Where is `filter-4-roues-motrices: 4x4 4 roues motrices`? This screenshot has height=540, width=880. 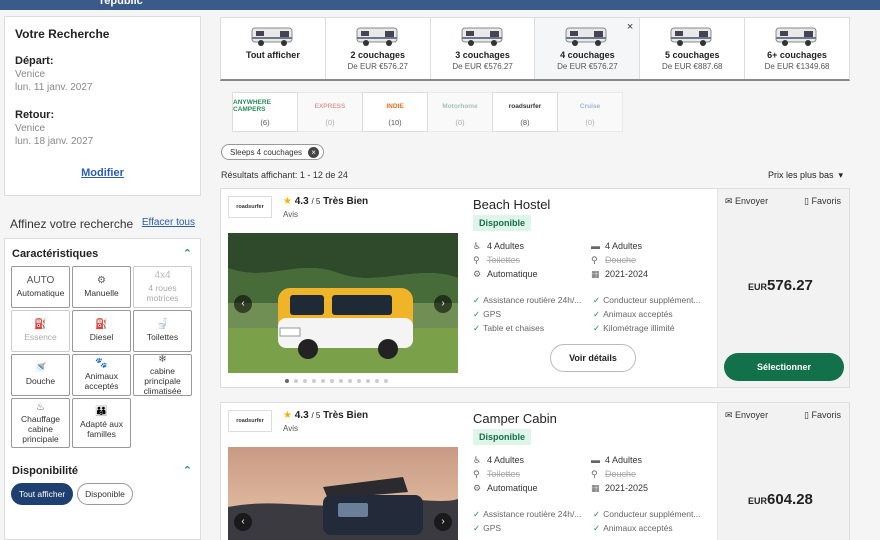
filter-4-roues-motrices: 4x4 4 roues motrices is located at coordinates (162, 287).